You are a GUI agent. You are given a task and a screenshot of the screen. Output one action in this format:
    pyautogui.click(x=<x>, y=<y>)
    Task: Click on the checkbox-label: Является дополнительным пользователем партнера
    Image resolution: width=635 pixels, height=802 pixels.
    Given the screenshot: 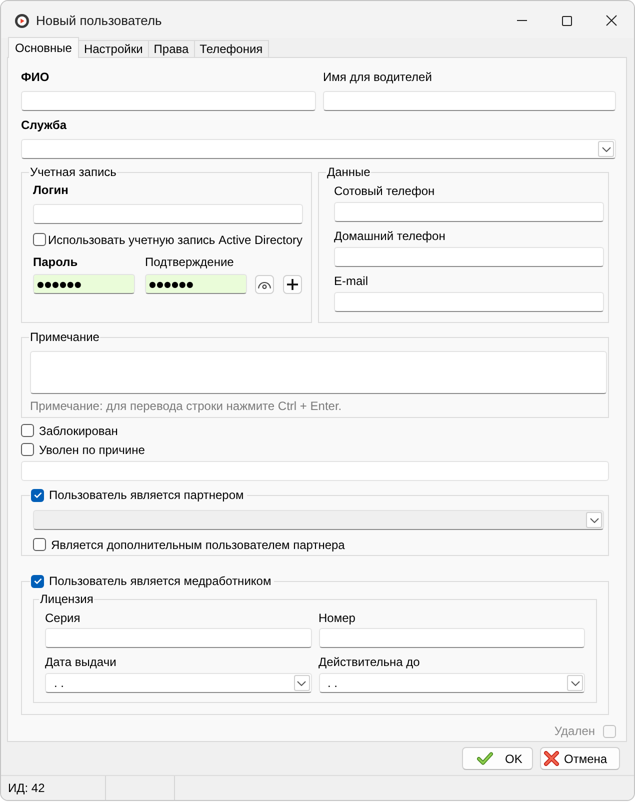 What is the action you would take?
    pyautogui.click(x=198, y=545)
    